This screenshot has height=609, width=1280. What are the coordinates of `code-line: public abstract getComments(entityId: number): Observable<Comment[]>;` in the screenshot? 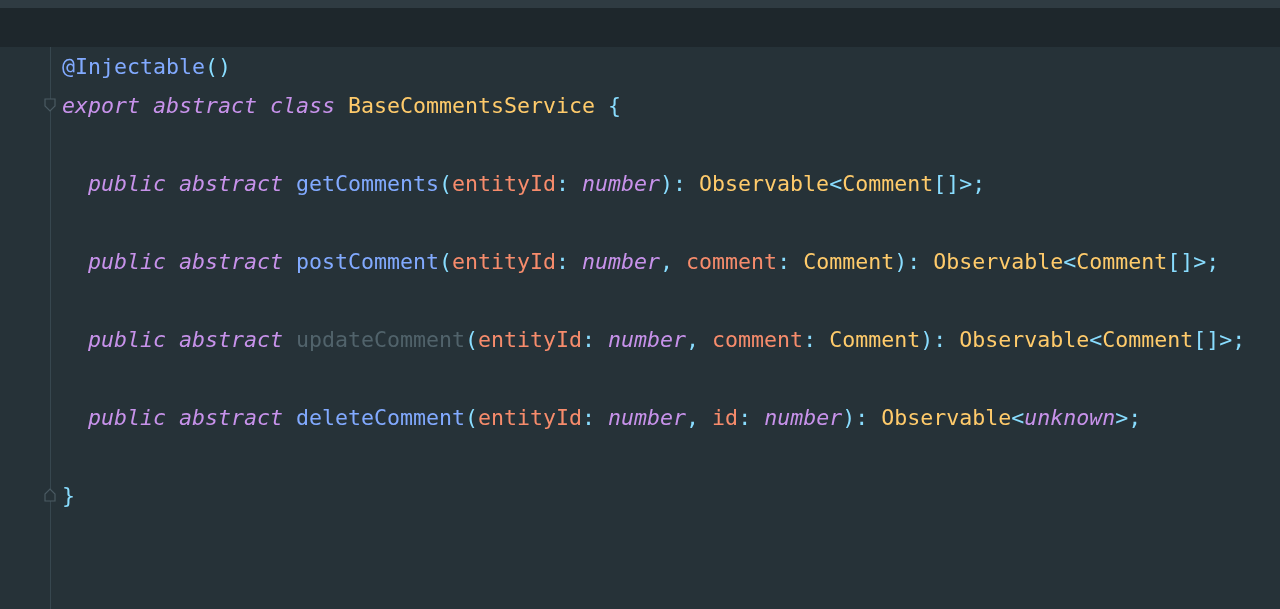 It's located at (536, 183).